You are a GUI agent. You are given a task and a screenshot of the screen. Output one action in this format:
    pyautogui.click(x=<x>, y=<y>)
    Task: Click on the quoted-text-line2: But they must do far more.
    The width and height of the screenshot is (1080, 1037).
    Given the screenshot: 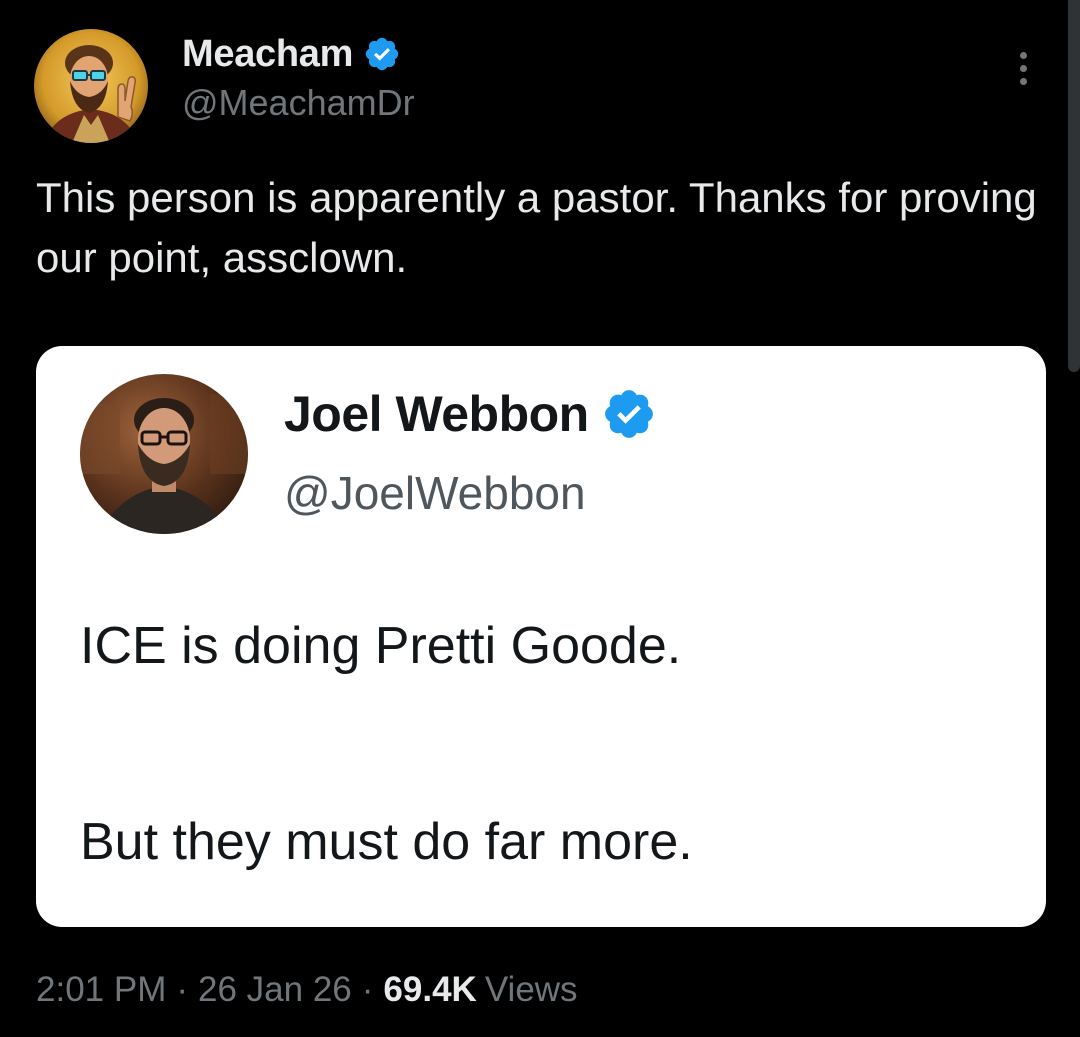 What is the action you would take?
    pyautogui.click(x=386, y=842)
    